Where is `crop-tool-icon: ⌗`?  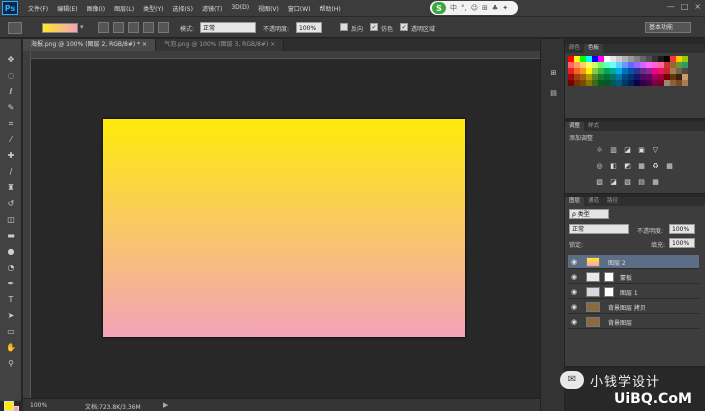
crop-tool-icon: ⌗ is located at coordinates (11, 124).